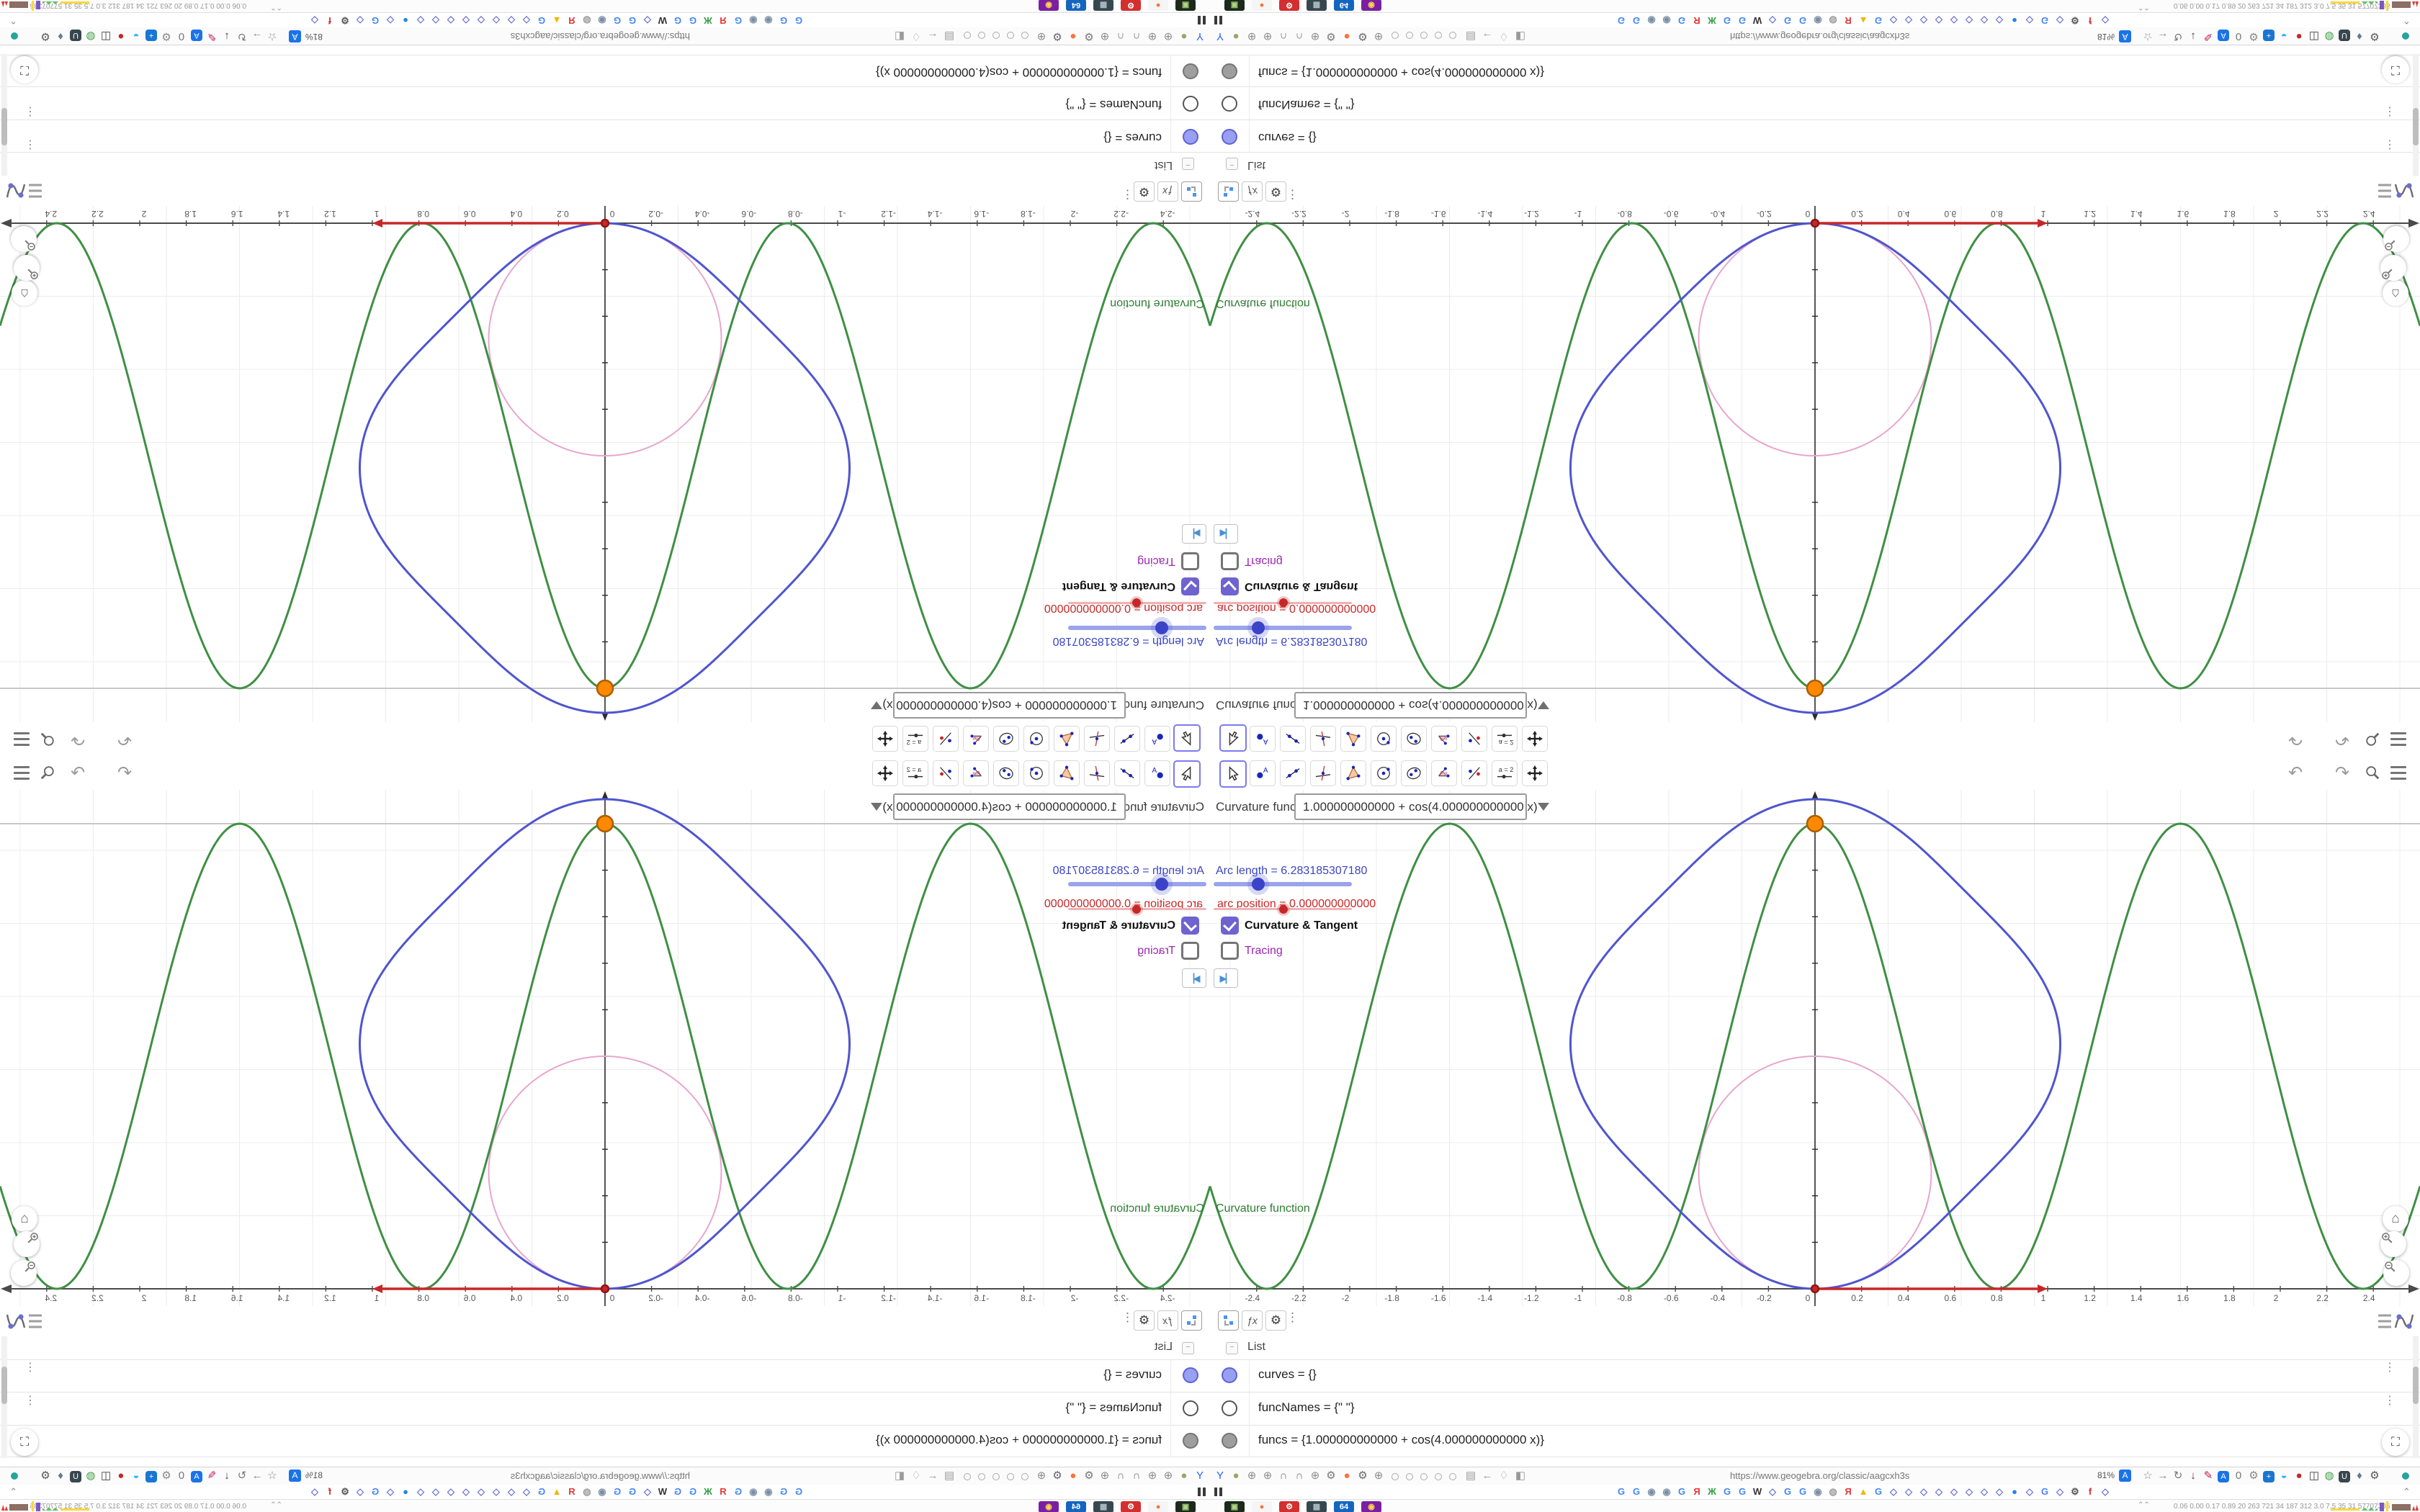 The height and width of the screenshot is (1512, 2420). I want to click on arc-position-point, so click(605, 223).